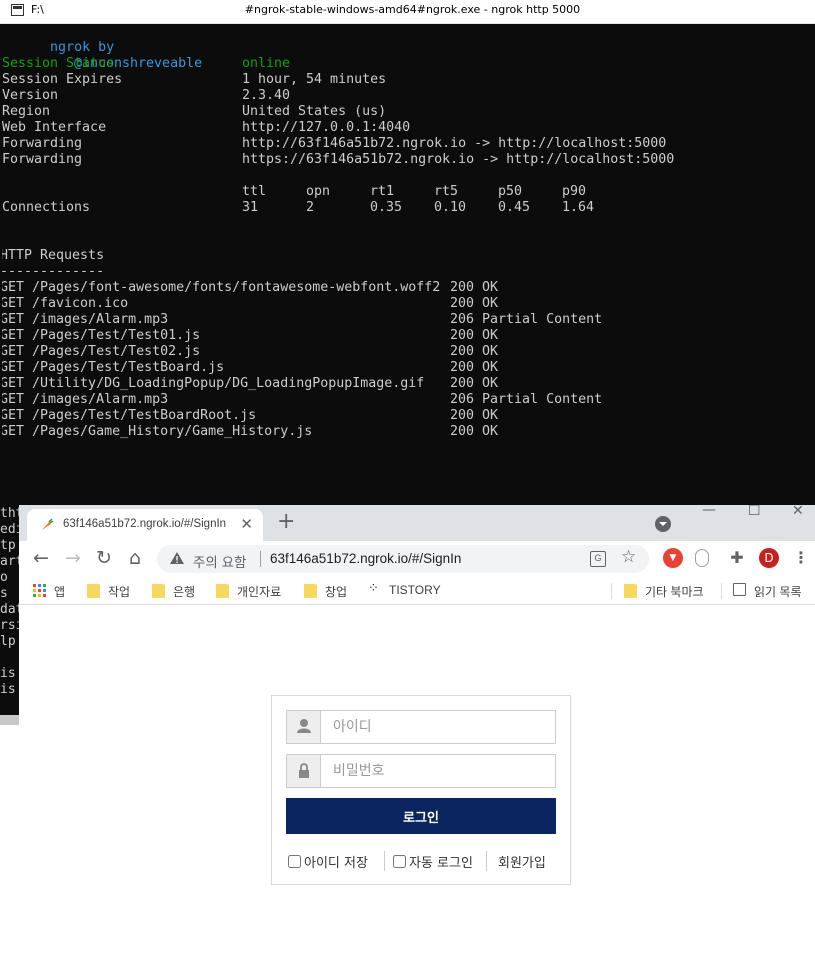 Image resolution: width=815 pixels, height=966 pixels. Describe the element at coordinates (709, 511) in the screenshot. I see `minimize-icon: —` at that location.